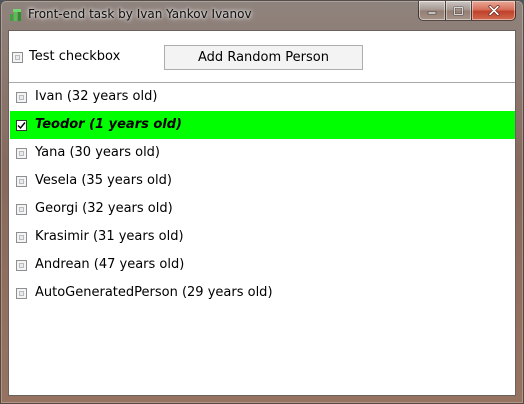 The image size is (524, 404). I want to click on minimize-button, so click(432, 11).